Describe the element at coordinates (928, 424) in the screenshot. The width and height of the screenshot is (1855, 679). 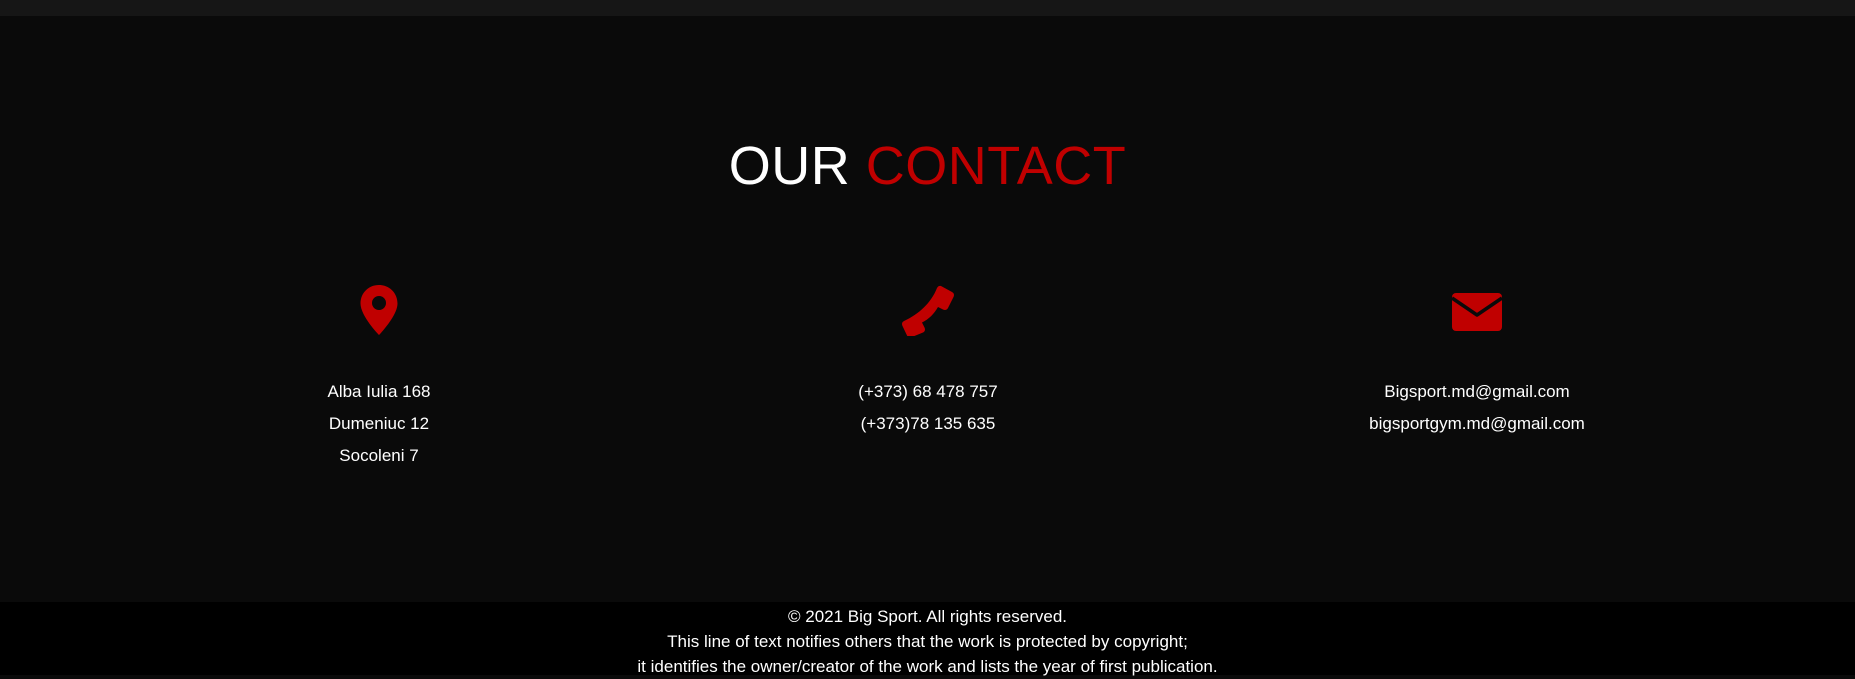
I see `phone-number: (+373)78 135 635` at that location.